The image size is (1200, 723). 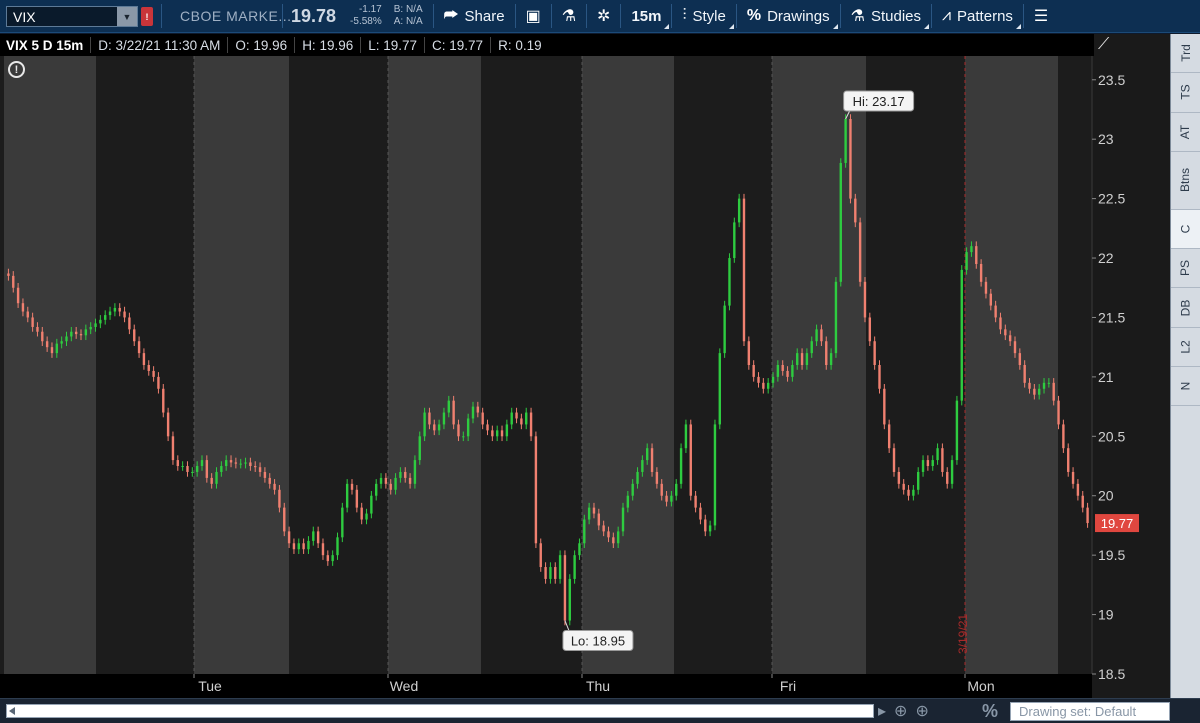 I want to click on study-lab-button: ⚗, so click(x=569, y=16).